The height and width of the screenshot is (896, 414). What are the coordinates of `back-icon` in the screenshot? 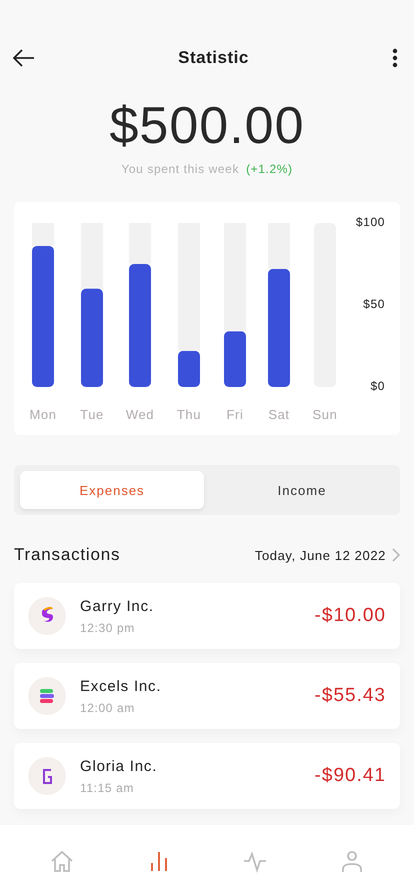 It's located at (24, 58).